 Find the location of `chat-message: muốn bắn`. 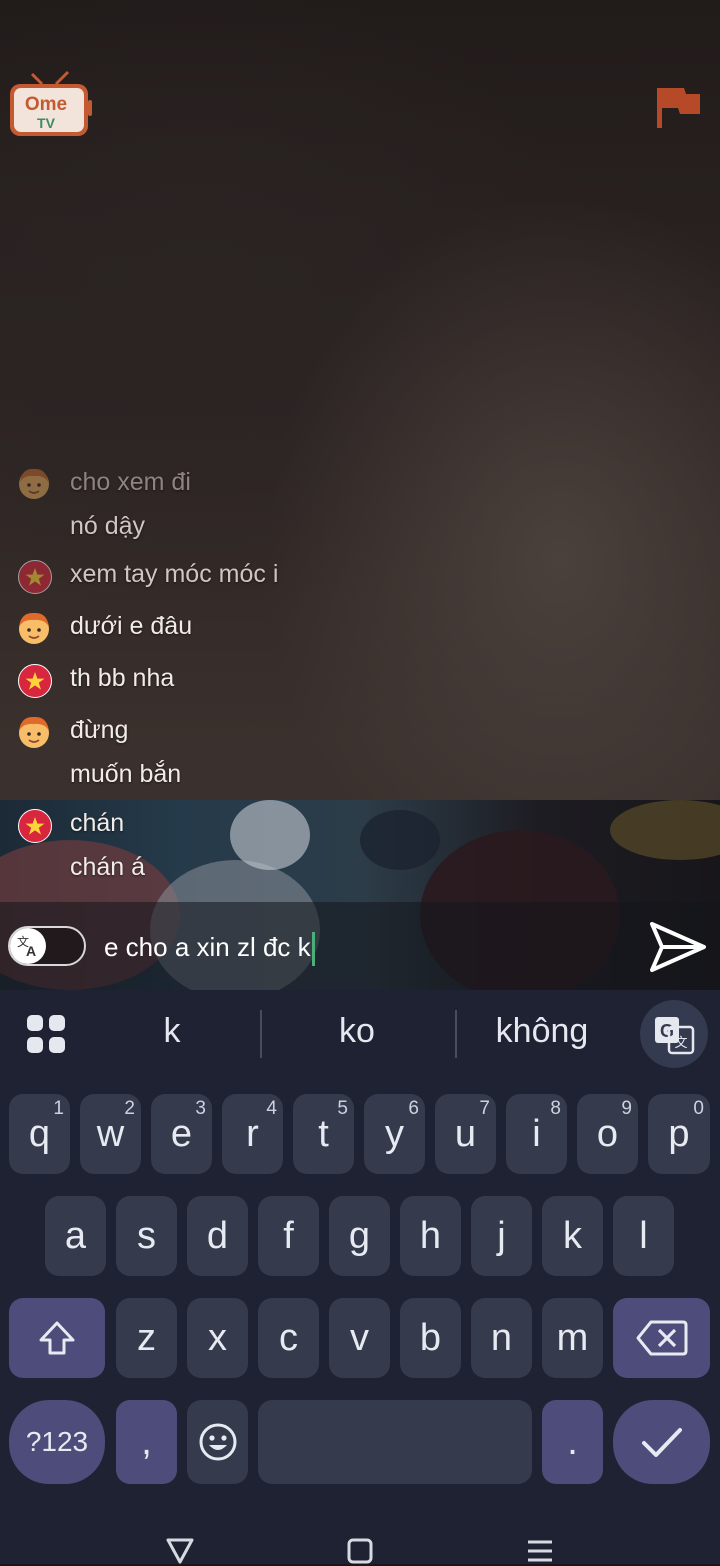

chat-message: muốn bắn is located at coordinates (126, 774).